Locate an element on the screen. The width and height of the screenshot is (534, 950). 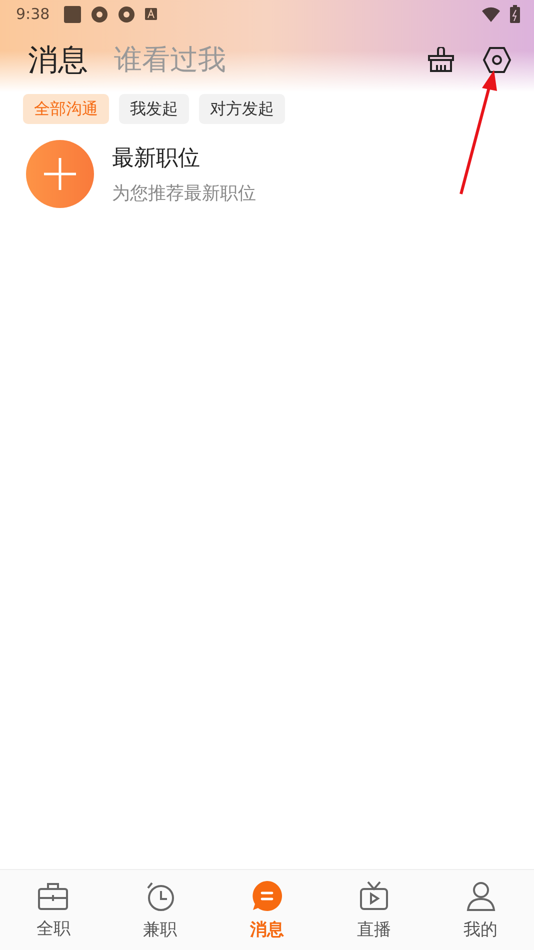
item-title: 最新职位 is located at coordinates (156, 159).